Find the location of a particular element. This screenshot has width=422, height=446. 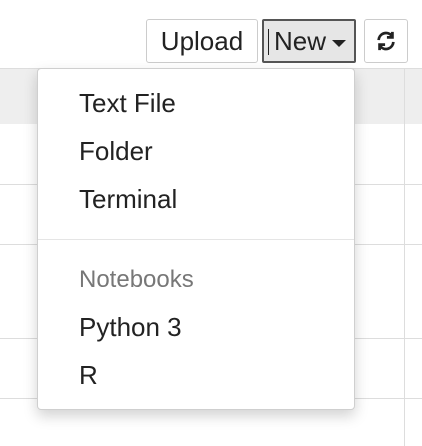

new-button-separator is located at coordinates (268, 42).